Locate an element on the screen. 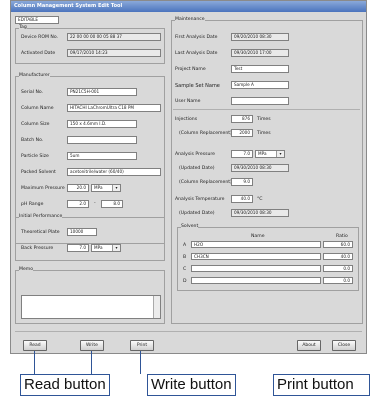  print-button-callout: Print button is located at coordinates (321, 385).